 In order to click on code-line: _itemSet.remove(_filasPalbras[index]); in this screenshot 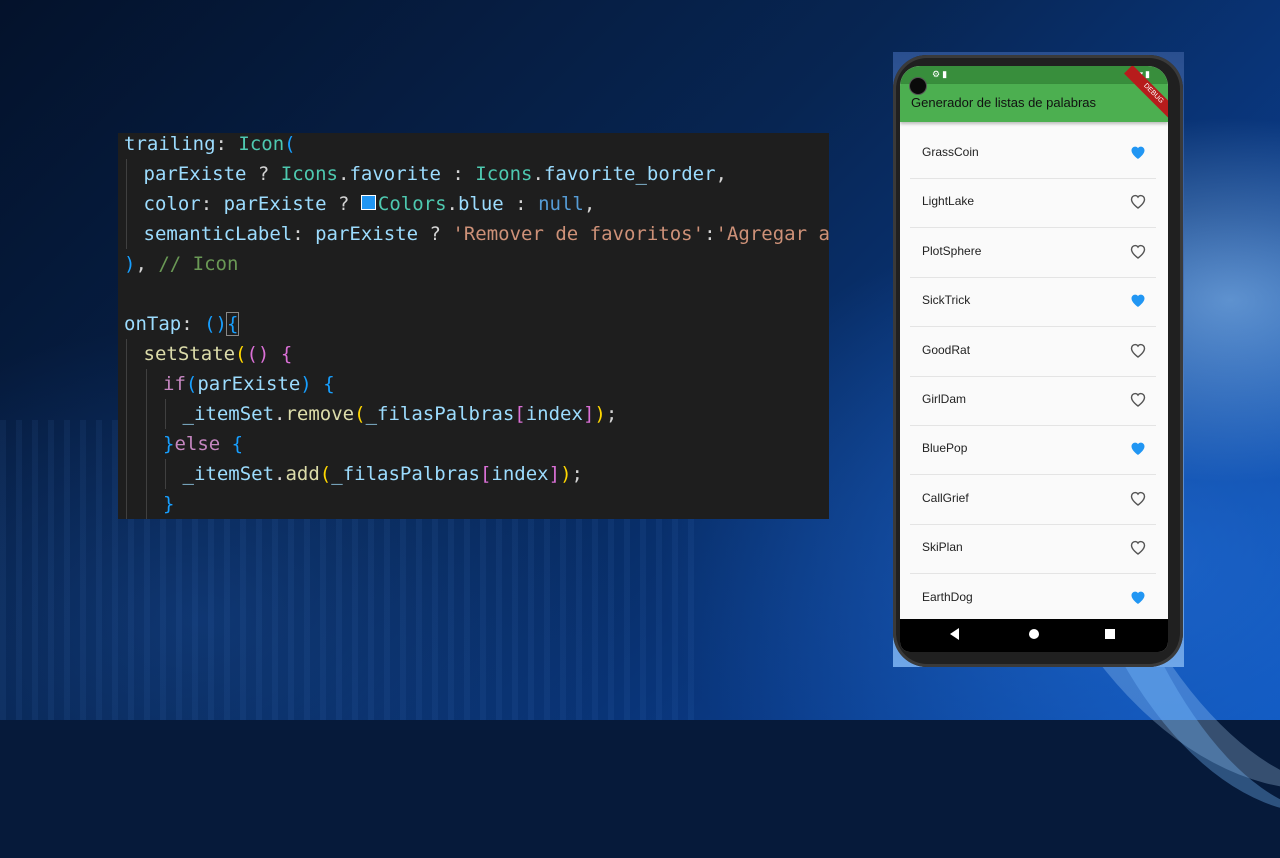, I will do `click(400, 414)`.